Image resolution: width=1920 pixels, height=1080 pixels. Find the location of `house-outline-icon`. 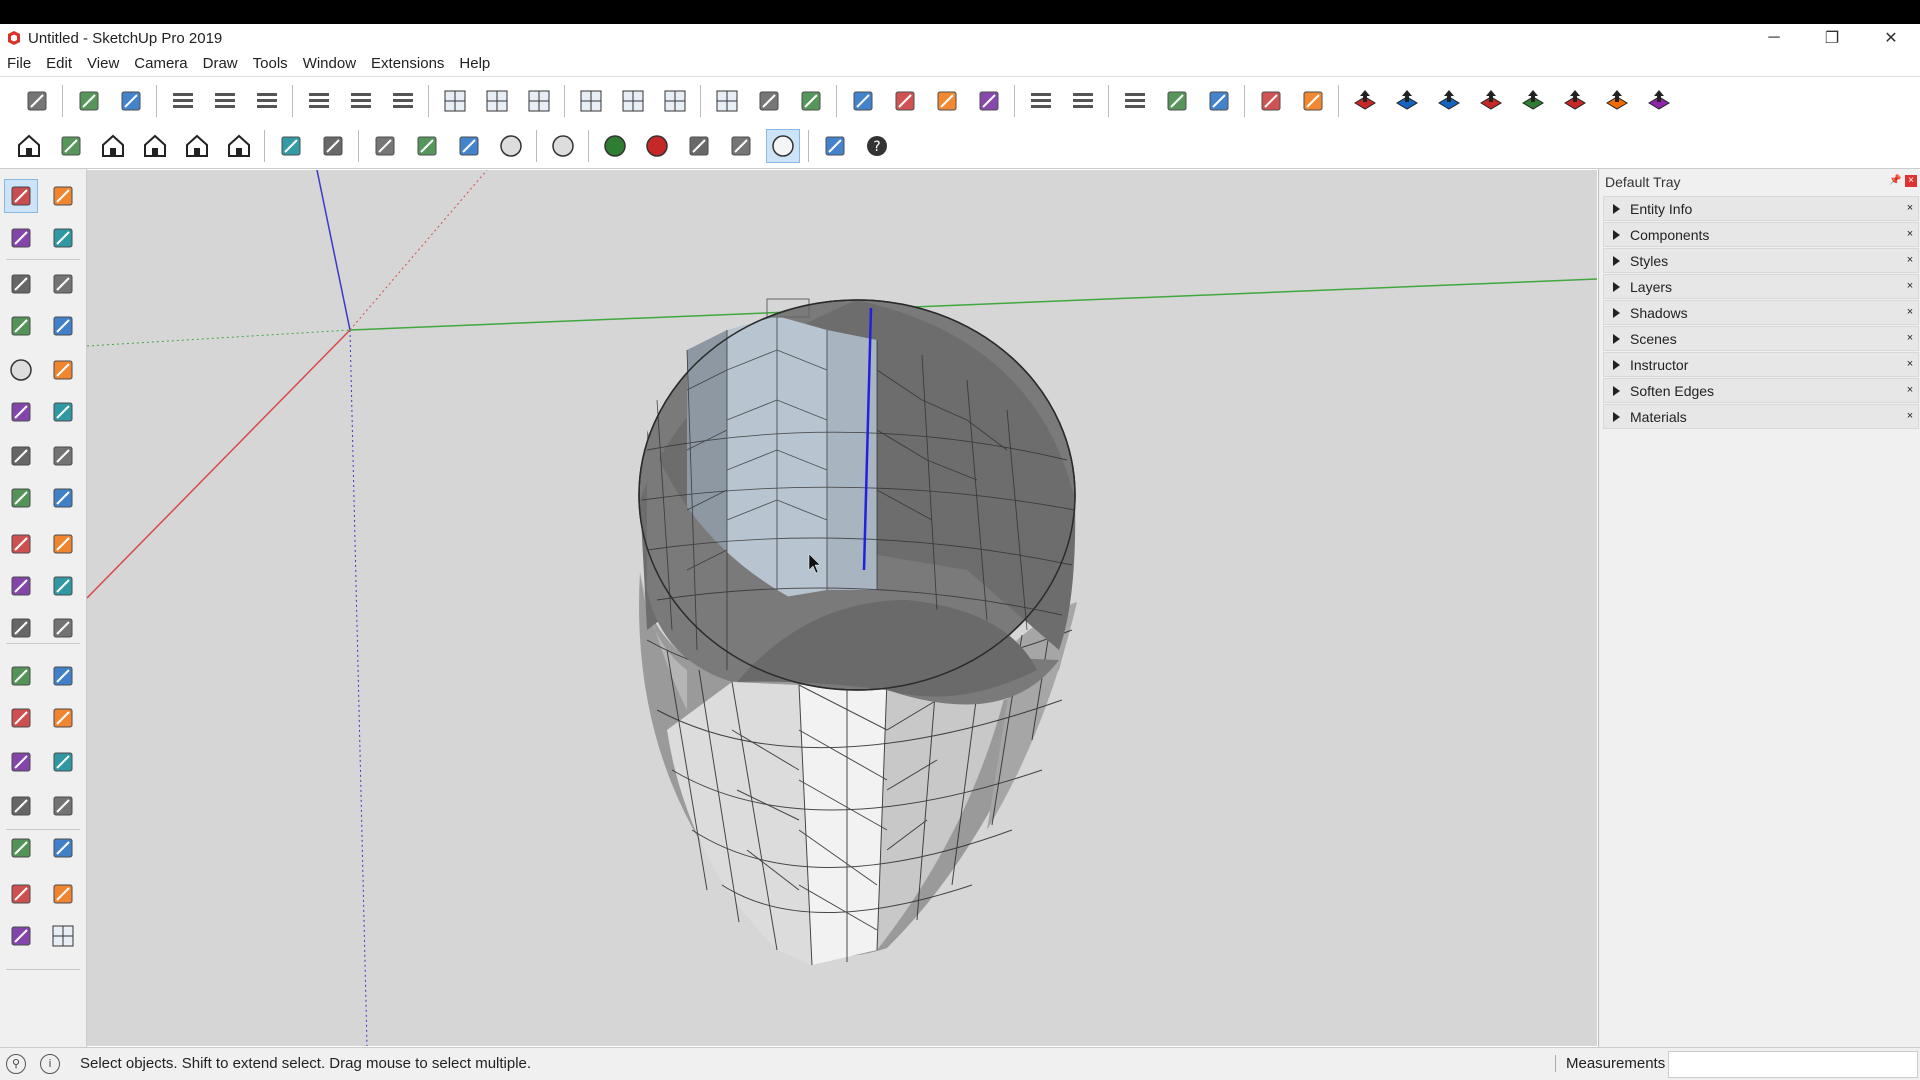

house-outline-icon is located at coordinates (197, 146).